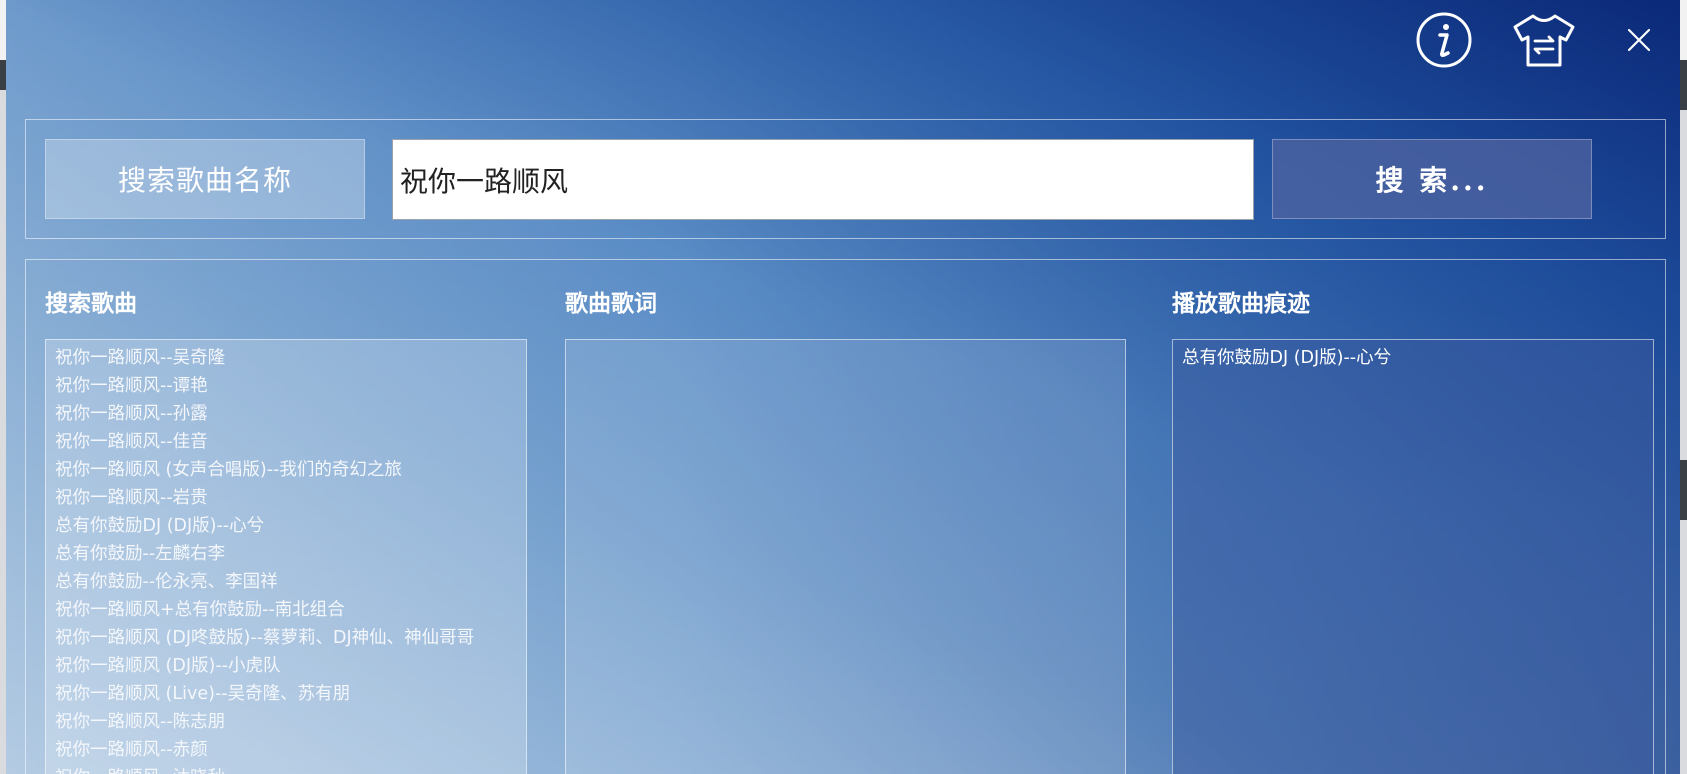 This screenshot has height=774, width=1687. What do you see at coordinates (290, 498) in the screenshot?
I see `list-item: 祝你一路顺风--岩贵` at bounding box center [290, 498].